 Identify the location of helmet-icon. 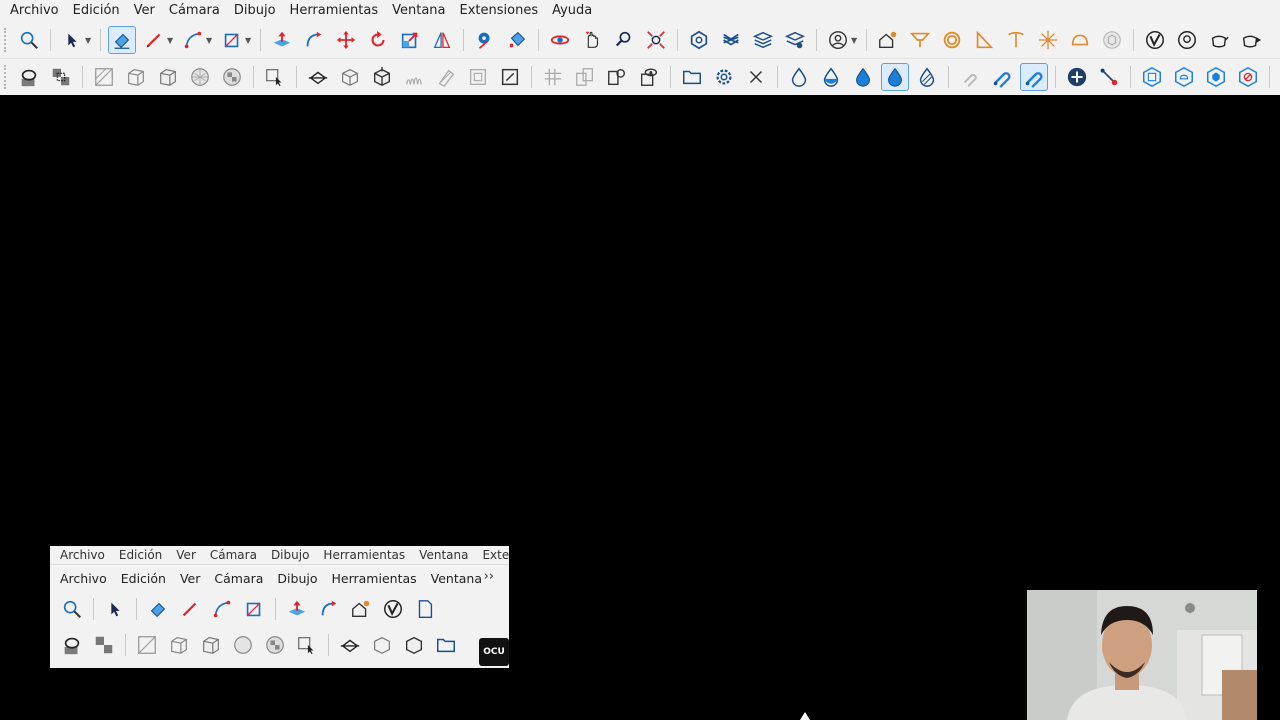
(1080, 40).